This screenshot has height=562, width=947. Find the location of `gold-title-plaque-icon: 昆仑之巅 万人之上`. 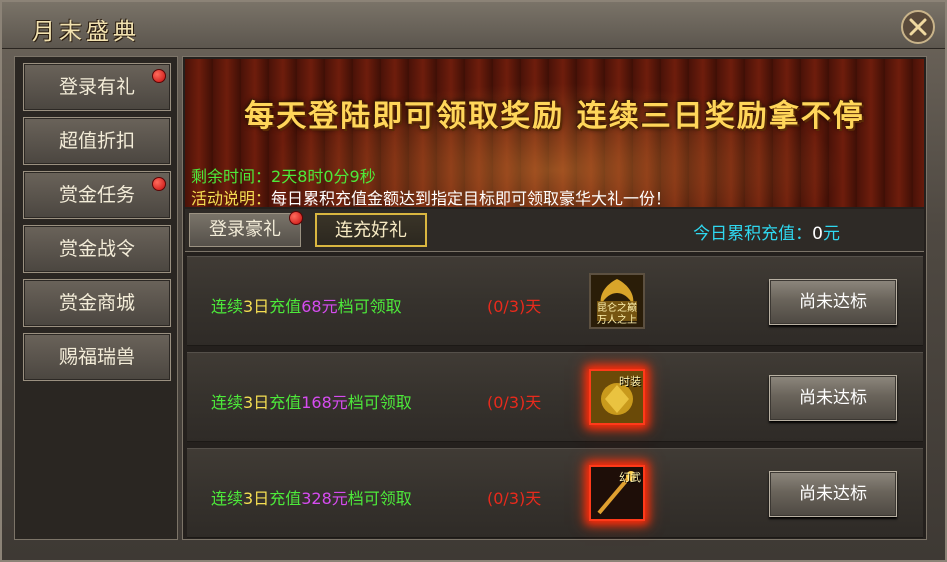

gold-title-plaque-icon: 昆仑之巅 万人之上 is located at coordinates (617, 301).